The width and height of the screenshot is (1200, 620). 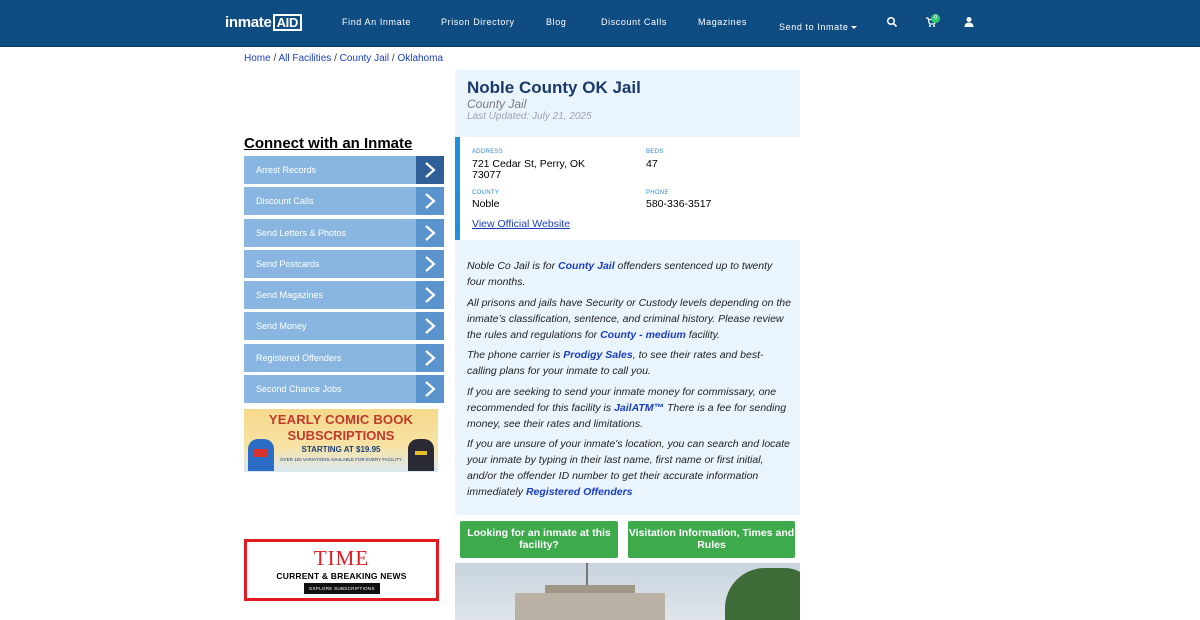 I want to click on menu-item-label: Registered Offenders, so click(x=299, y=357).